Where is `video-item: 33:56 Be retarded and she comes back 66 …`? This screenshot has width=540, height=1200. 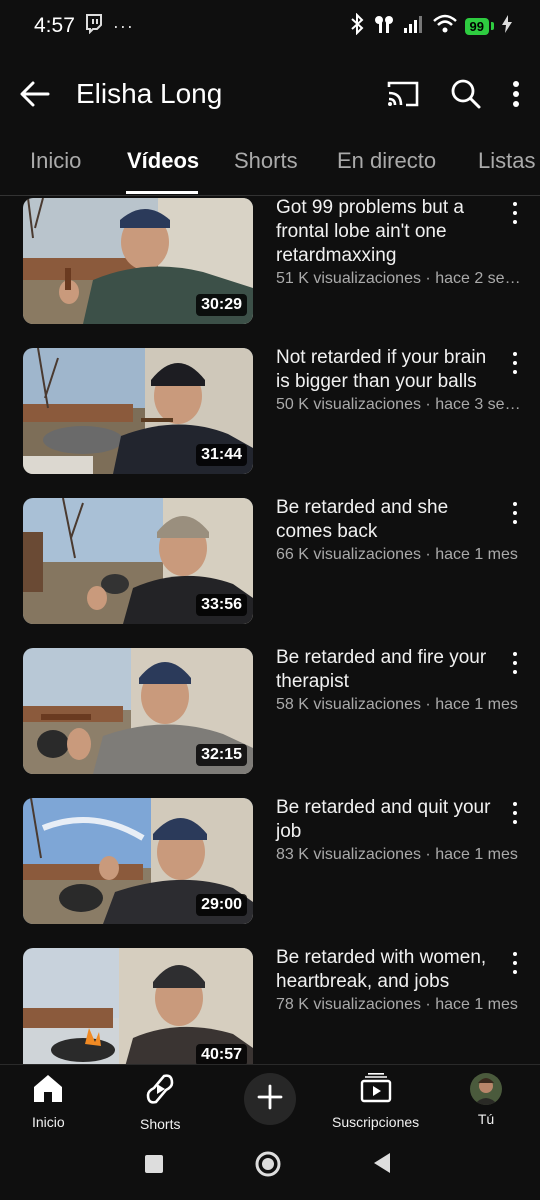
video-item: 33:56 Be retarded and she comes back 66 … is located at coordinates (270, 571).